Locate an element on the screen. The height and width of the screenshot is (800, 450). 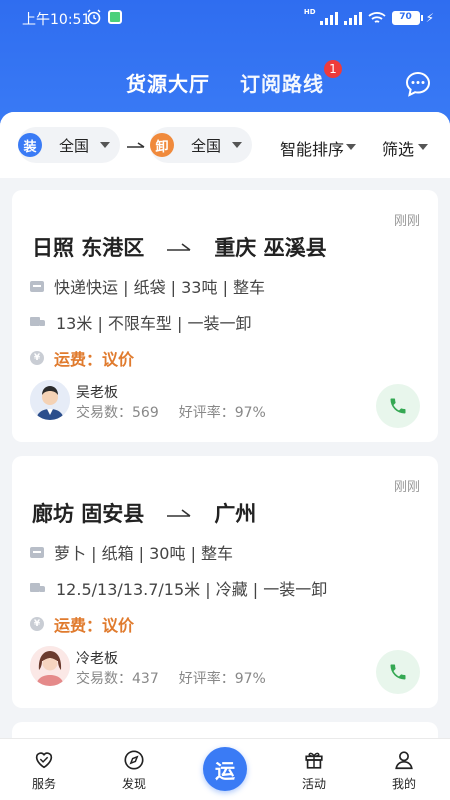
listing-route: 廊坊 固安县 广州 is located at coordinates (144, 513).